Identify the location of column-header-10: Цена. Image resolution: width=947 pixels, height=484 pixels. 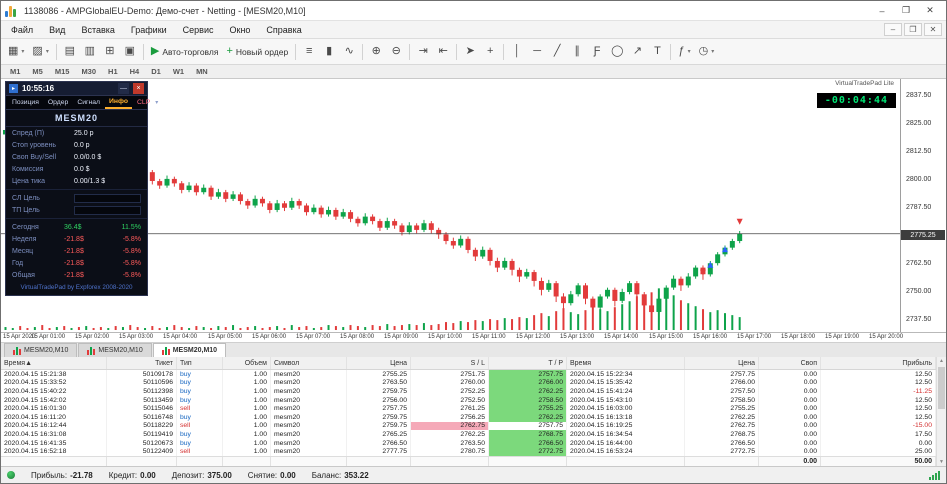
(722, 363).